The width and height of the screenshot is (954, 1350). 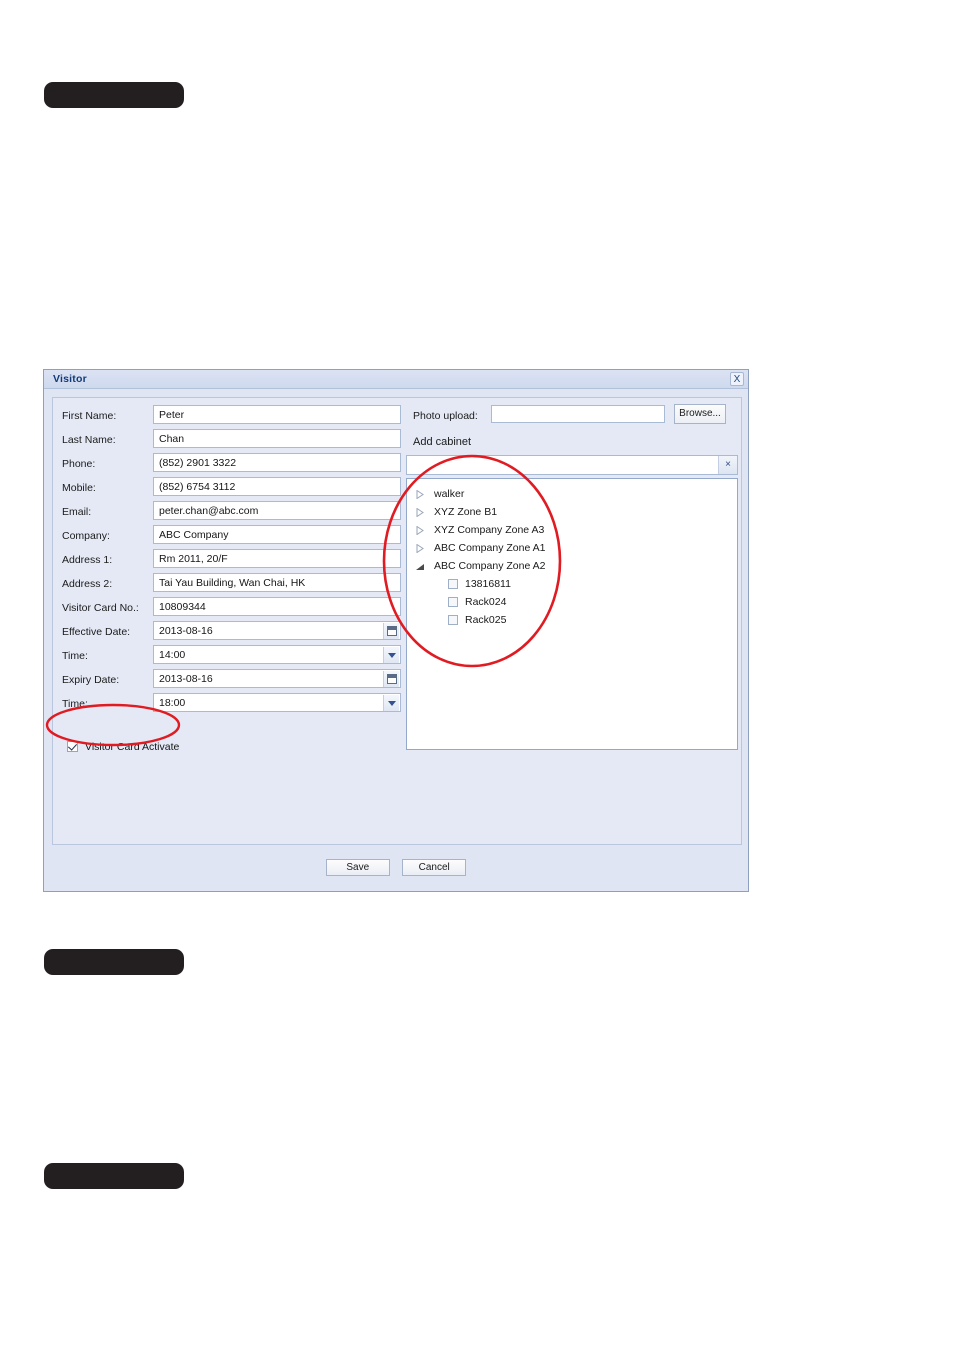 I want to click on tree-node: XYZ Company Zone A3, so click(x=572, y=530).